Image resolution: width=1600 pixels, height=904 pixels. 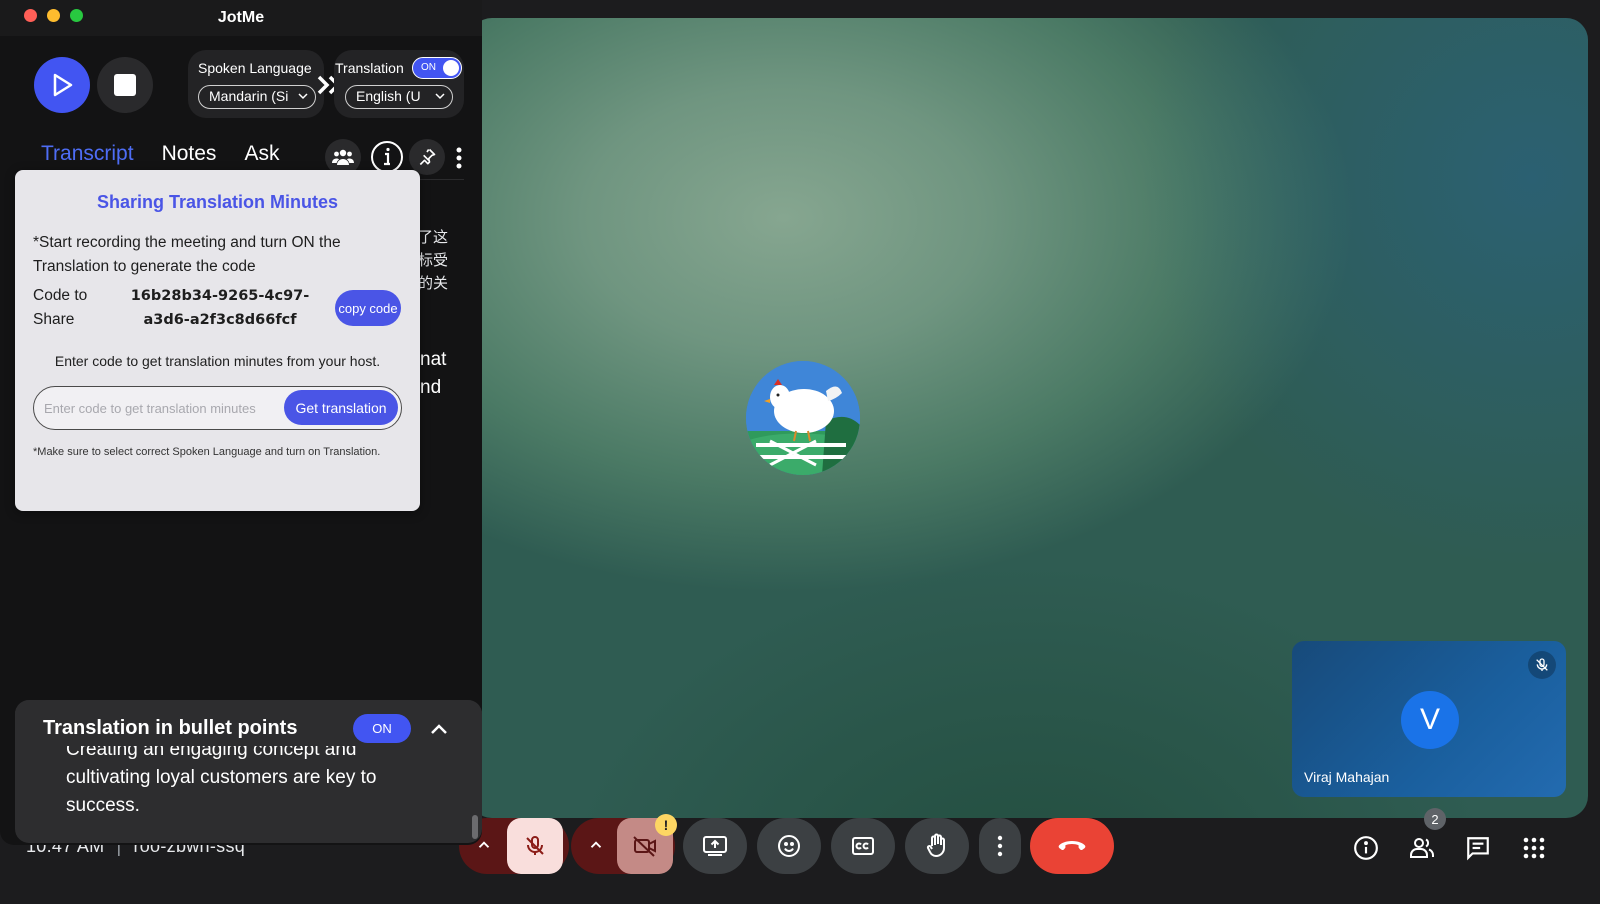 What do you see at coordinates (433, 359) in the screenshot?
I see `transcript-en-line-1: nat` at bounding box center [433, 359].